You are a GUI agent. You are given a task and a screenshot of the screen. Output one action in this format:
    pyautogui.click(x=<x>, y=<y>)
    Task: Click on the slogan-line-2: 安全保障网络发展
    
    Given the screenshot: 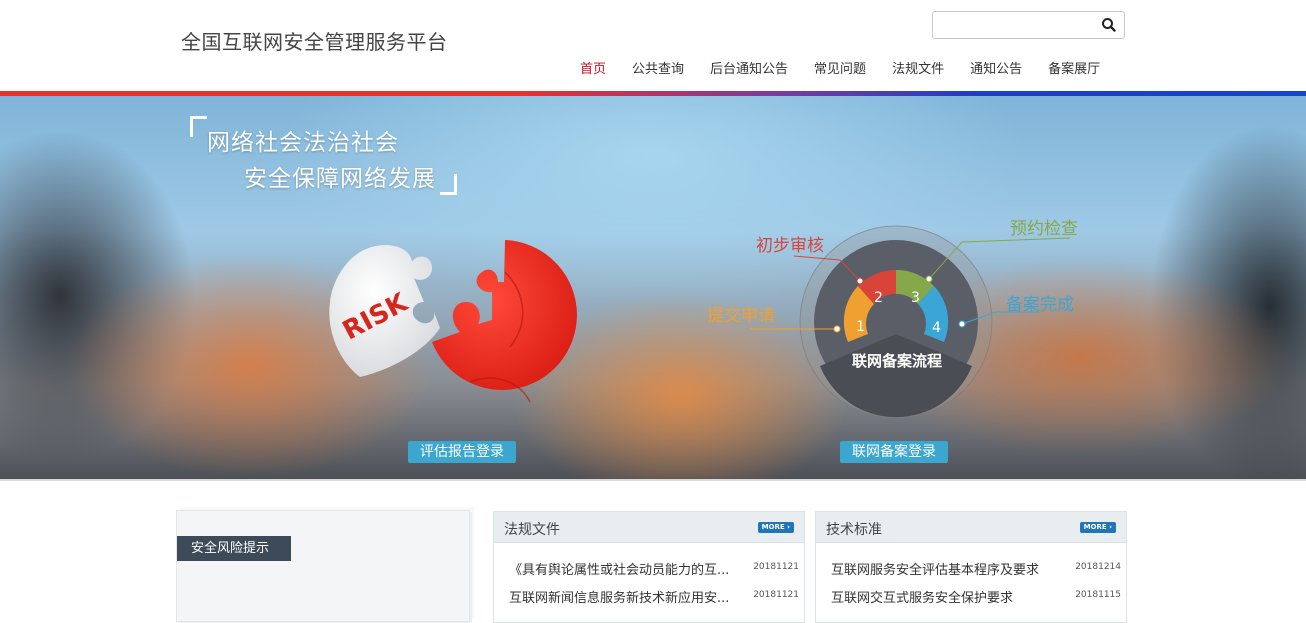 What is the action you would take?
    pyautogui.click(x=340, y=179)
    